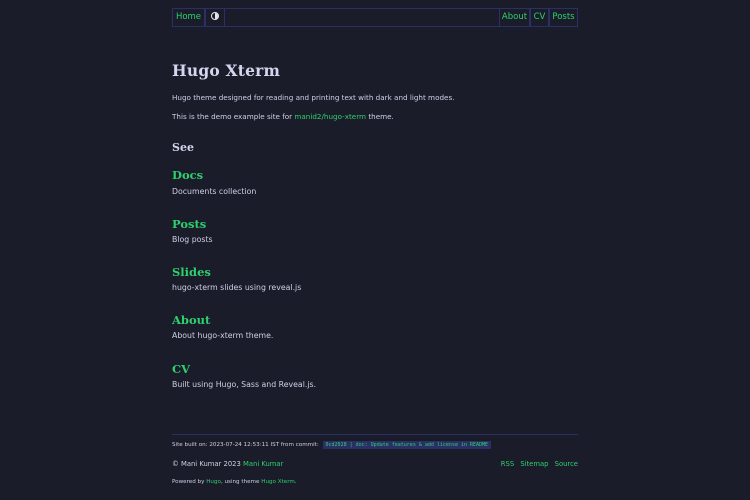 This screenshot has height=500, width=750. What do you see at coordinates (375, 17) in the screenshot?
I see `top-nav: Home About CV Posts` at bounding box center [375, 17].